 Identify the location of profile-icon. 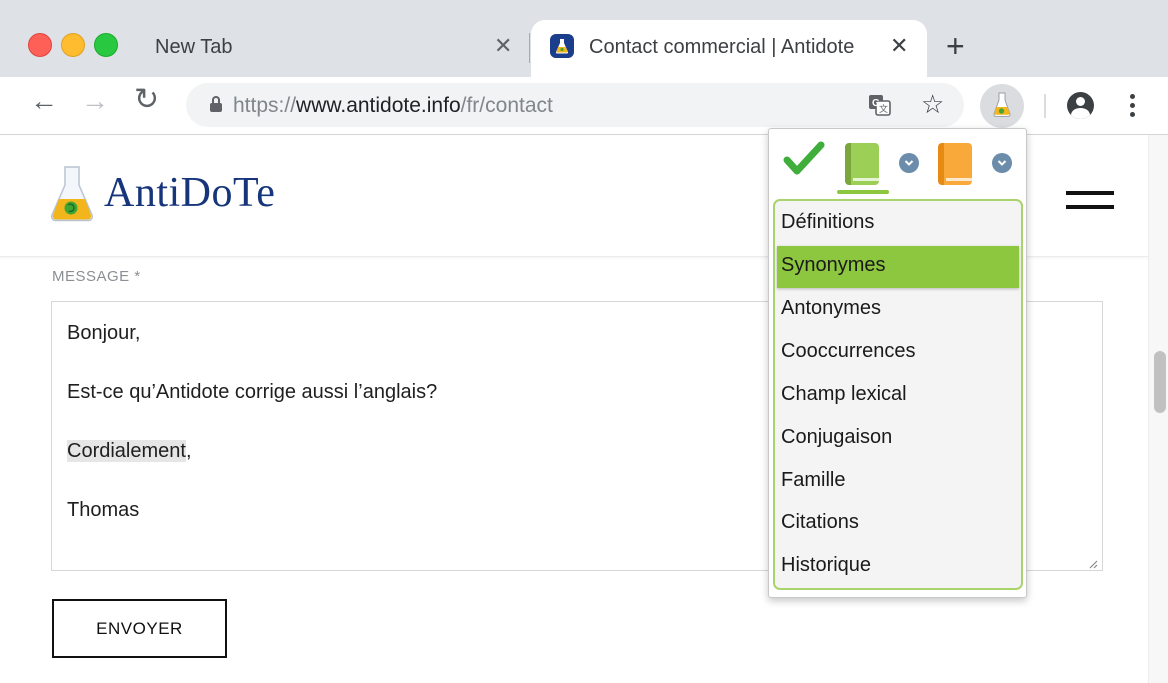
(1080, 105).